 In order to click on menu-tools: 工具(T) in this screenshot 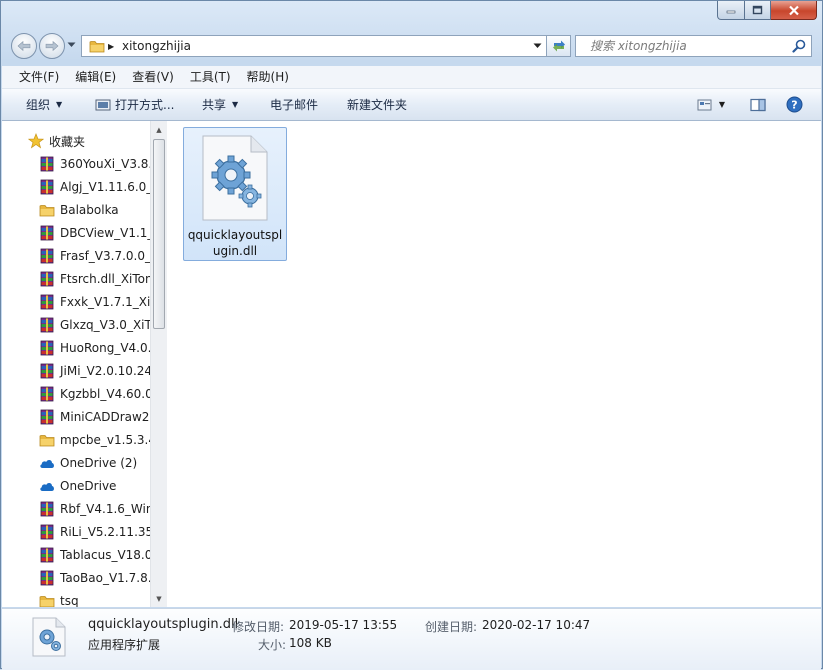, I will do `click(210, 77)`.